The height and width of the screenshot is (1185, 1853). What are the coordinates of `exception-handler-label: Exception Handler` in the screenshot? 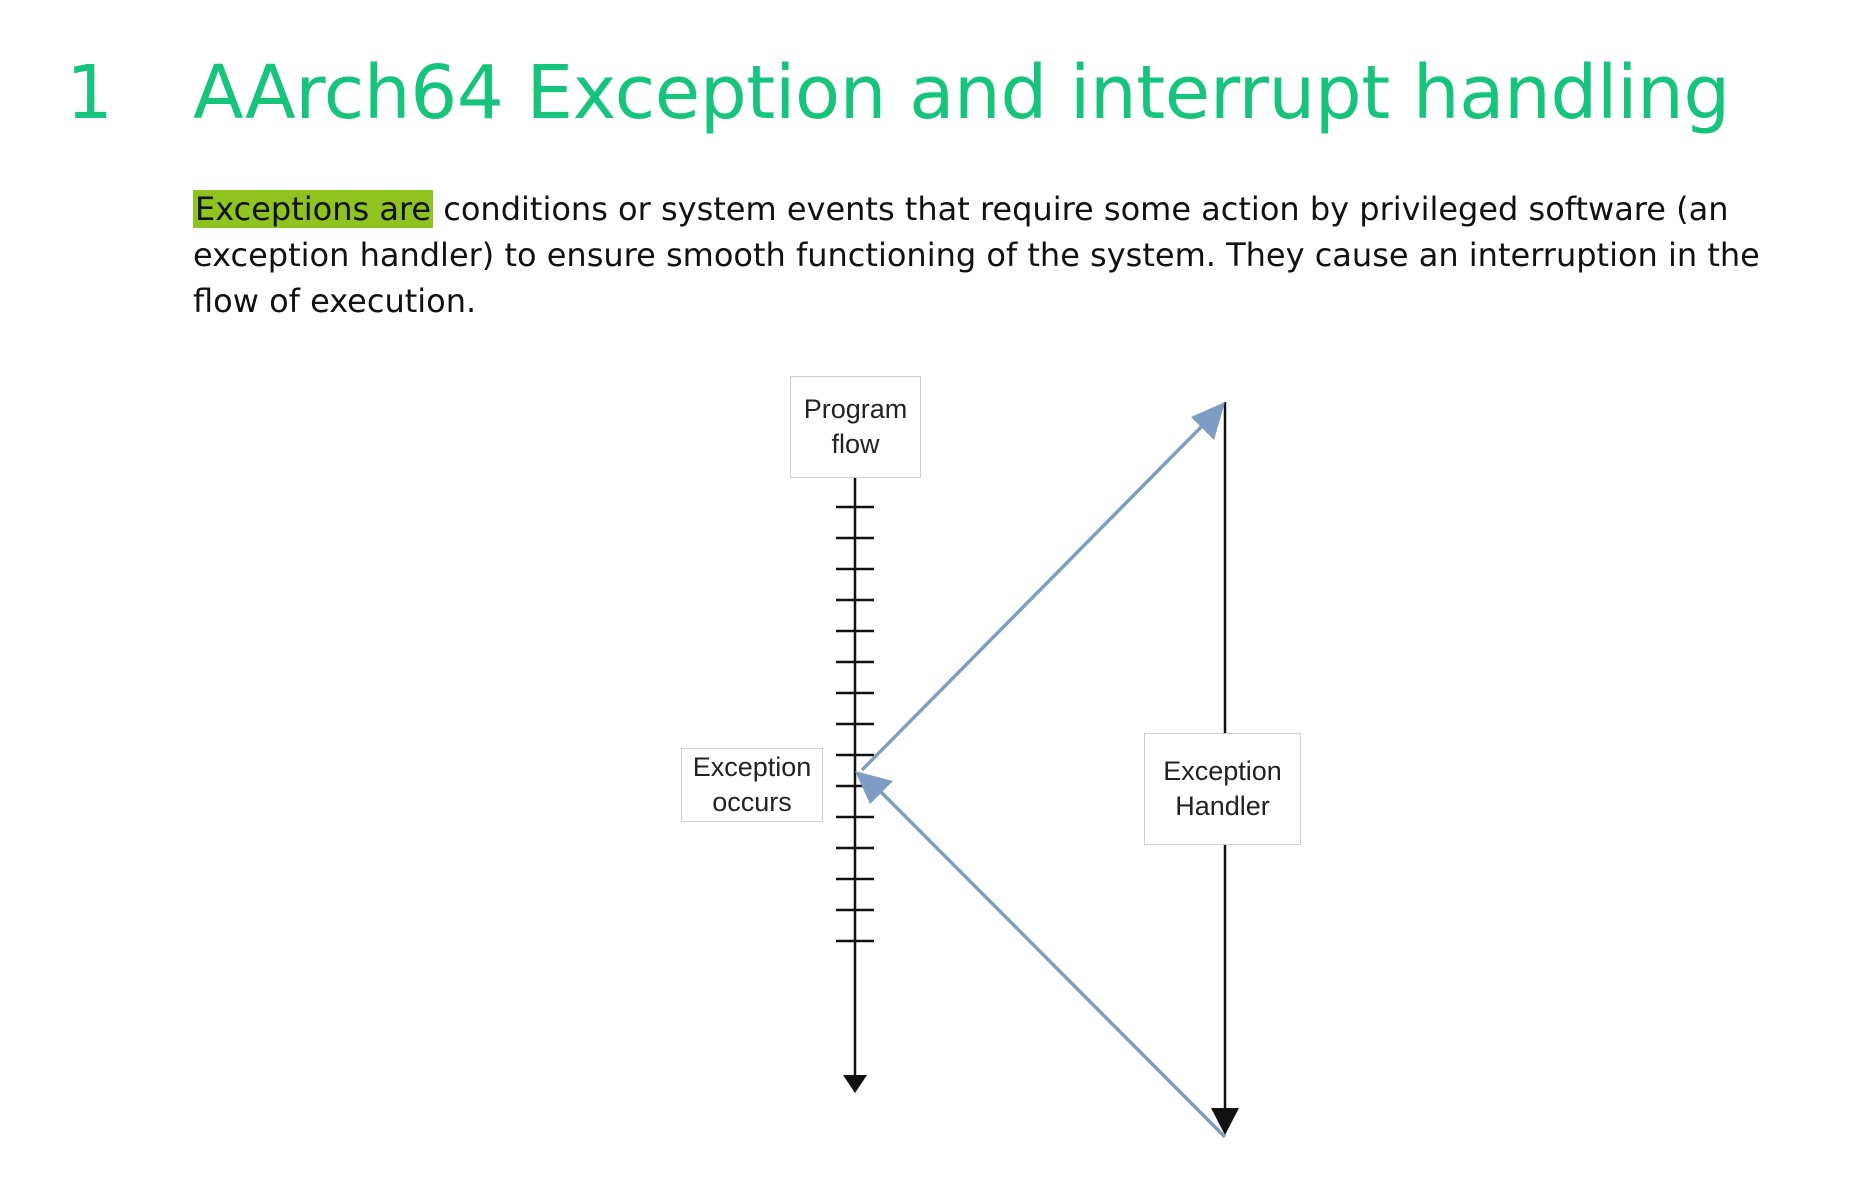 It's located at (1222, 789).